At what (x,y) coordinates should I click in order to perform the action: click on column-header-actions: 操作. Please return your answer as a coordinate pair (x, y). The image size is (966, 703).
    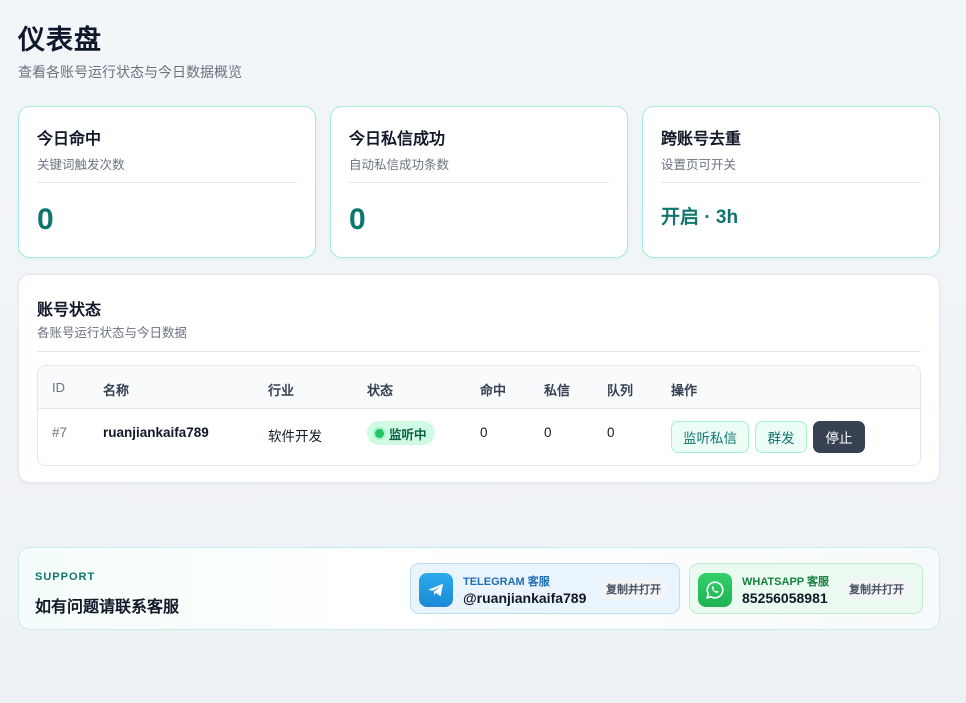
    Looking at the image, I should click on (684, 390).